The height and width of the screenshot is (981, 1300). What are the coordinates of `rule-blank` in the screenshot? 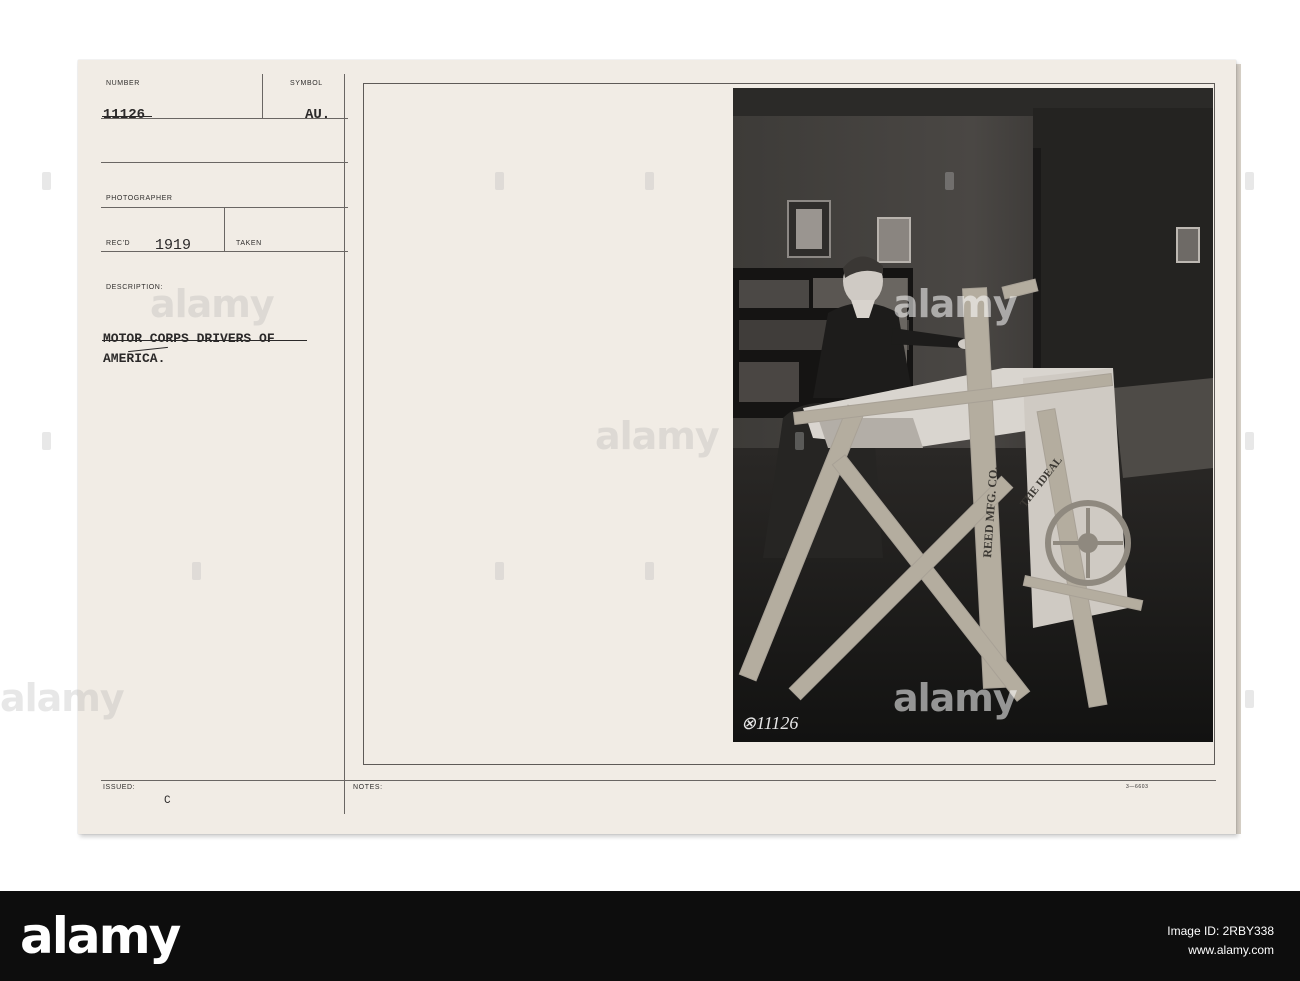 It's located at (224, 162).